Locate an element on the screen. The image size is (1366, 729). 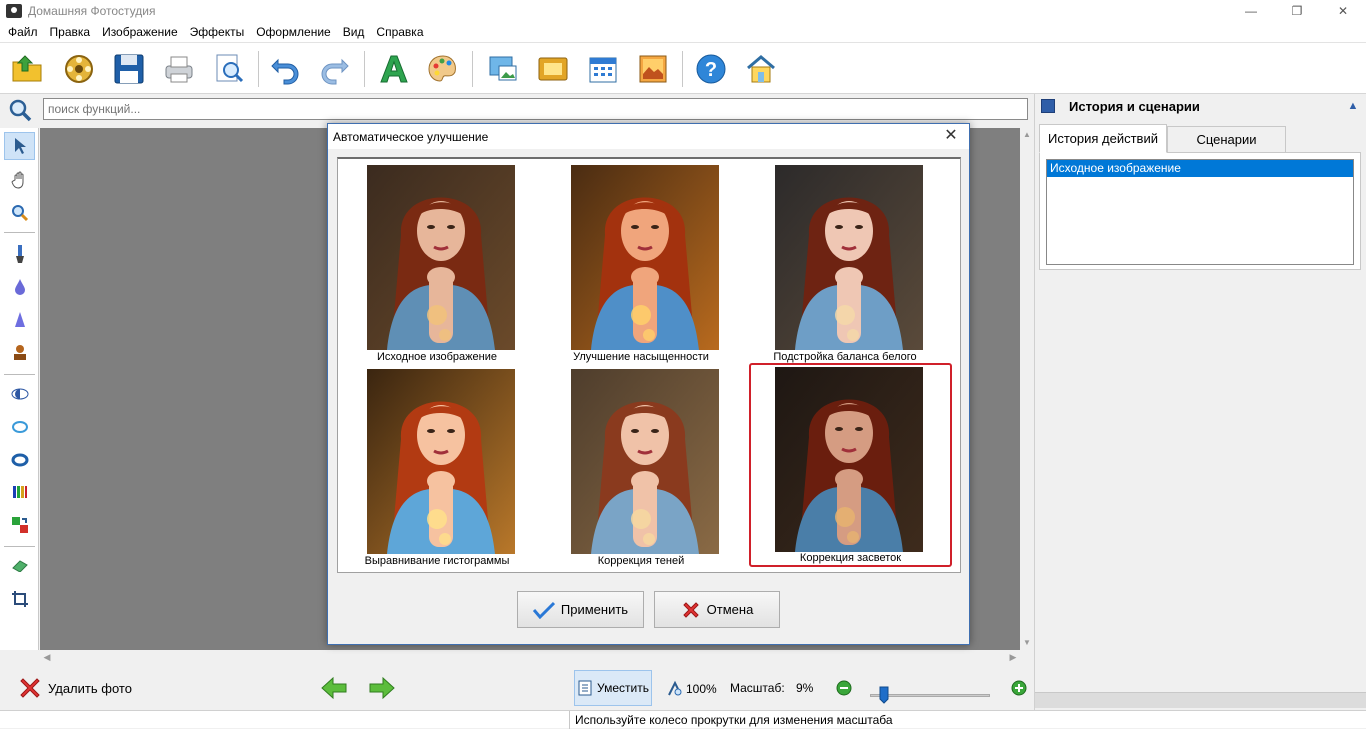
dialog-title-bar: Автоматическое улучшение ✕ is located at coordinates (648, 136).